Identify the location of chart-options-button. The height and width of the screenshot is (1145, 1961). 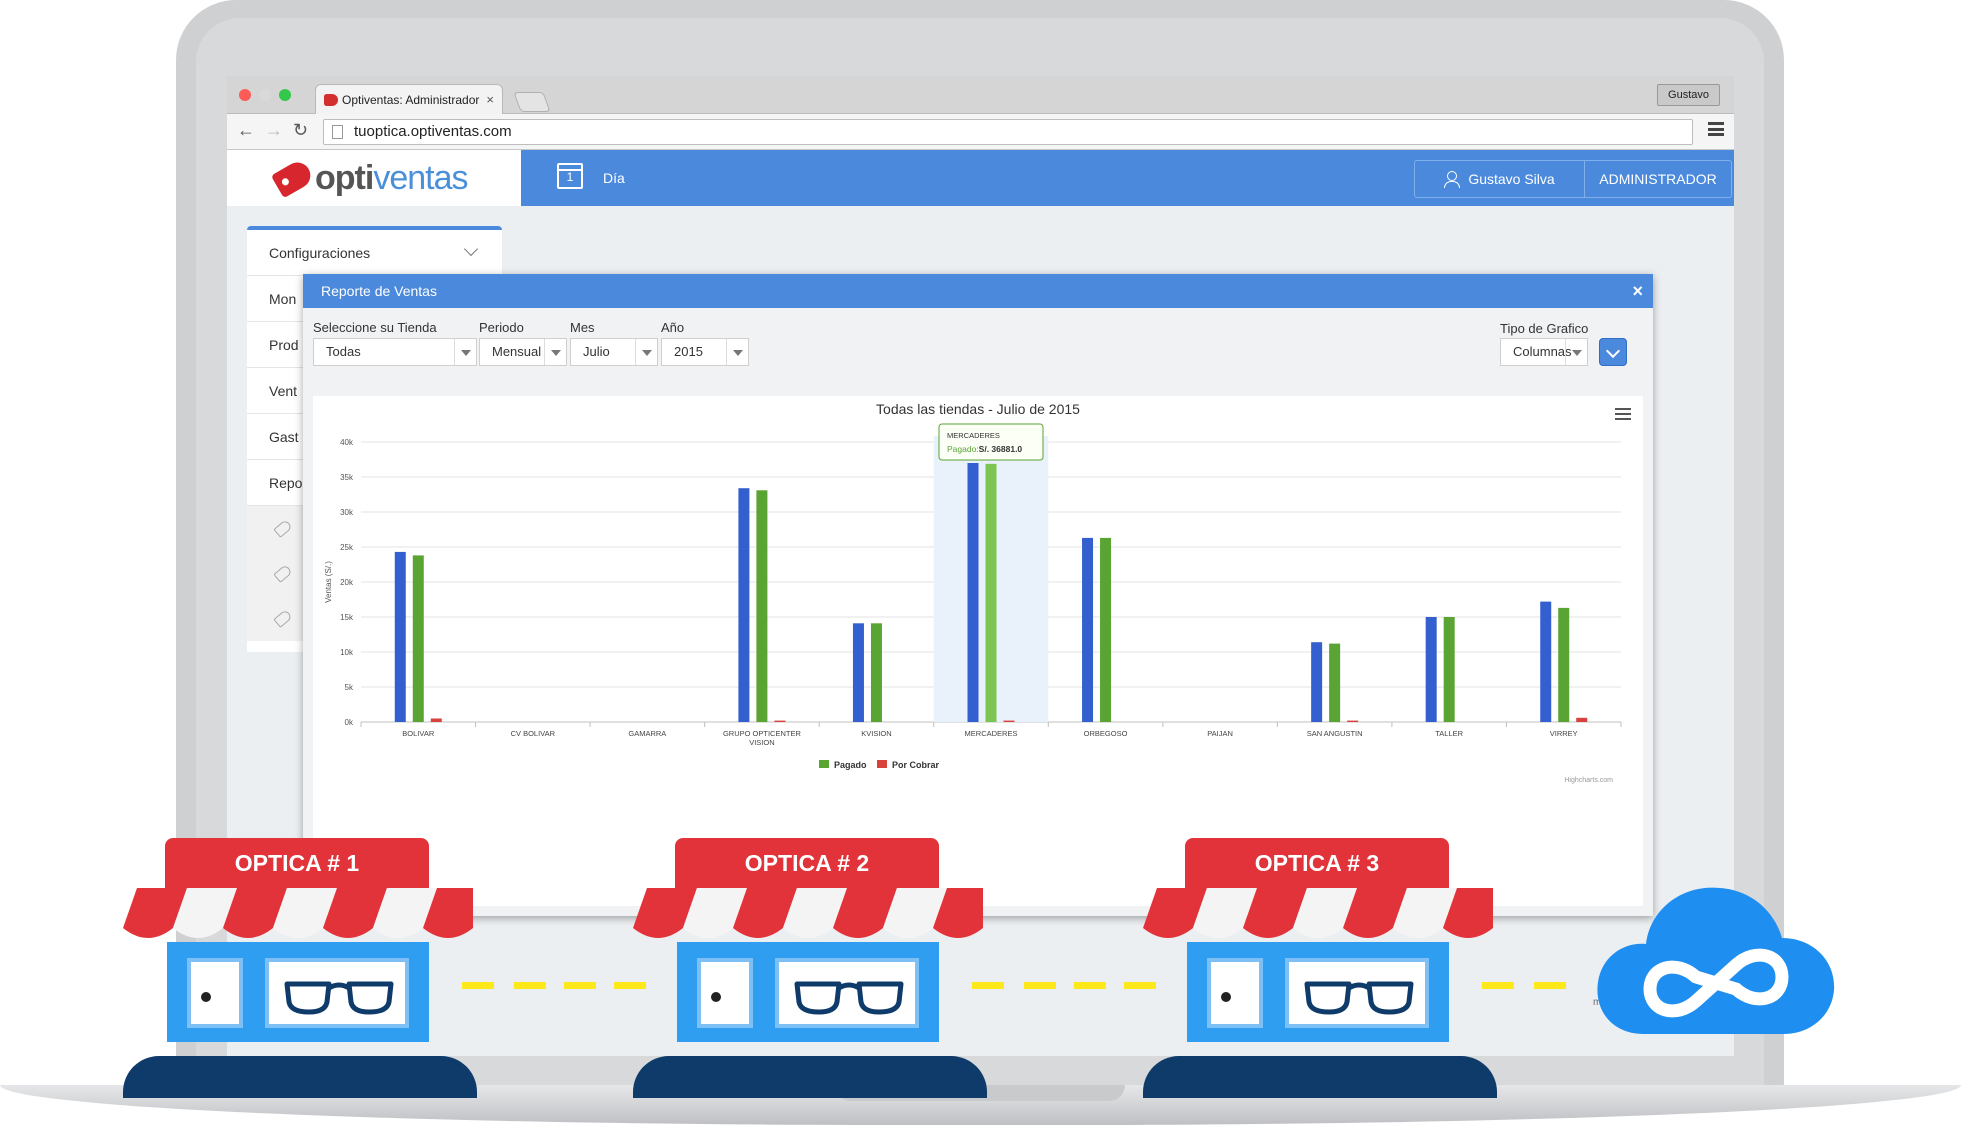
(1613, 352).